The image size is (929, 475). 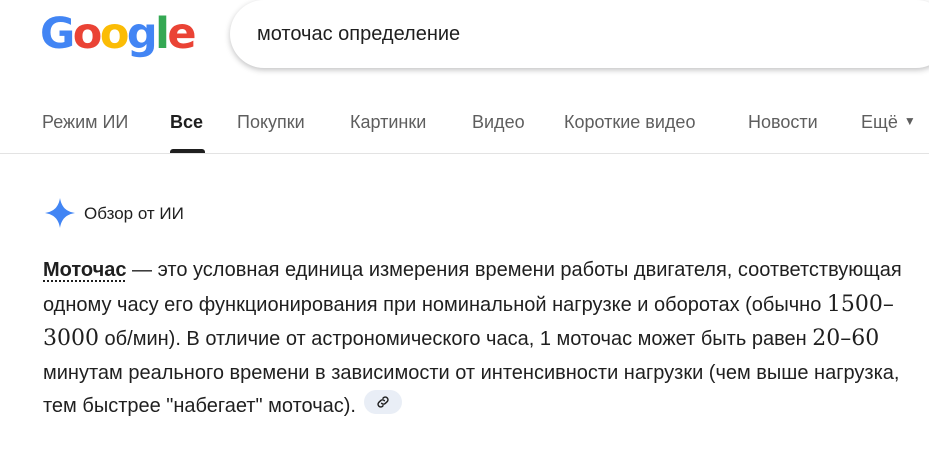 I want to click on chevron-down-icon: ▼, so click(x=909, y=121).